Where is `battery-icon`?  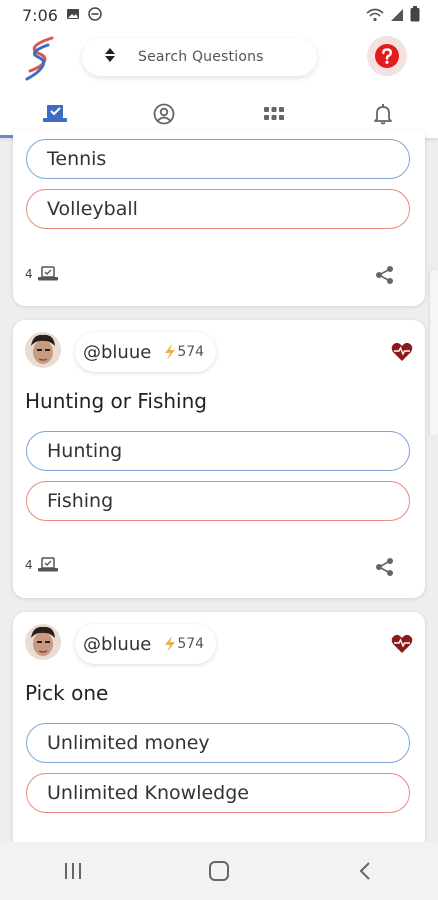 battery-icon is located at coordinates (415, 16).